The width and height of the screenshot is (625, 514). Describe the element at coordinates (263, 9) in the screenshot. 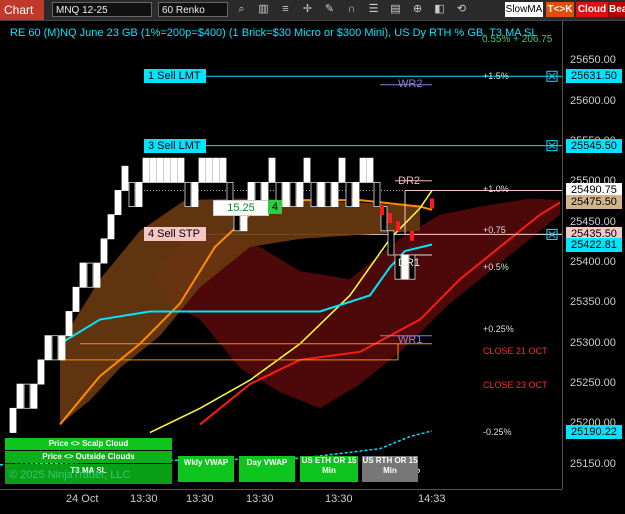

I see `bar-chart-icon: ▥` at that location.